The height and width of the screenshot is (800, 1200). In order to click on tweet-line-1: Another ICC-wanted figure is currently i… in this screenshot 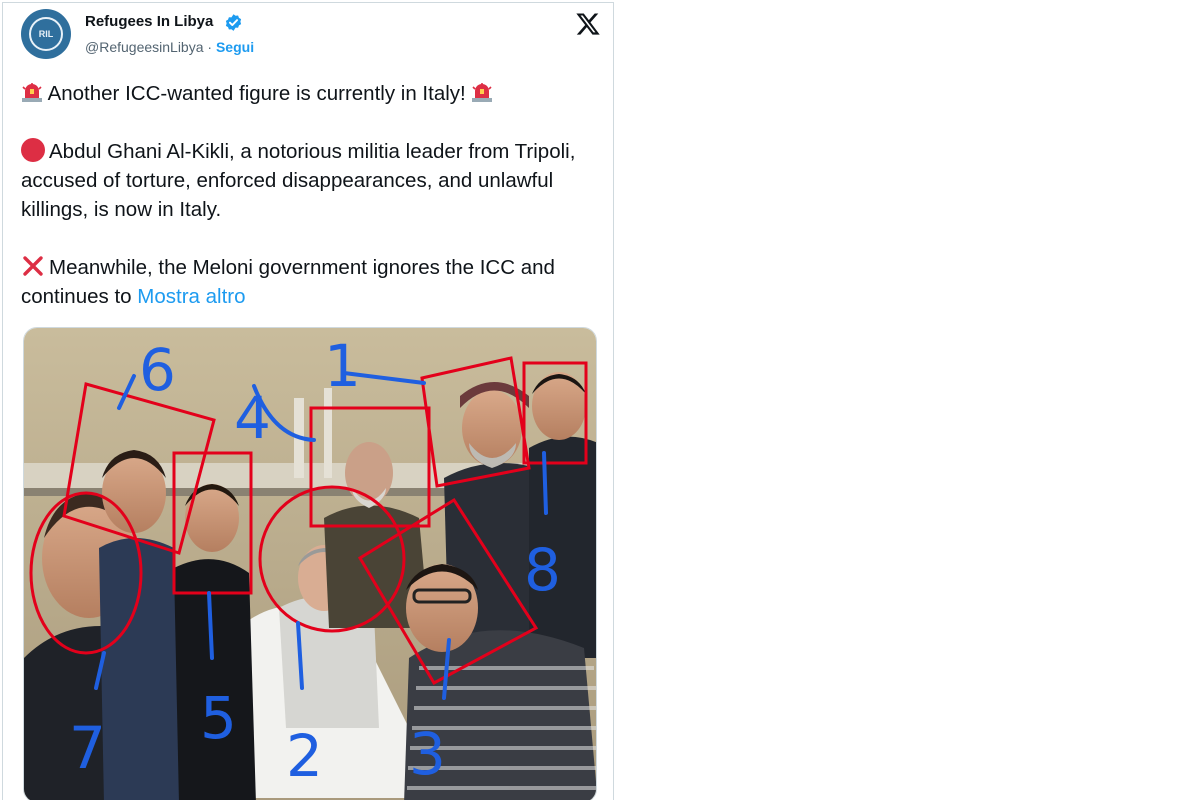, I will do `click(313, 93)`.